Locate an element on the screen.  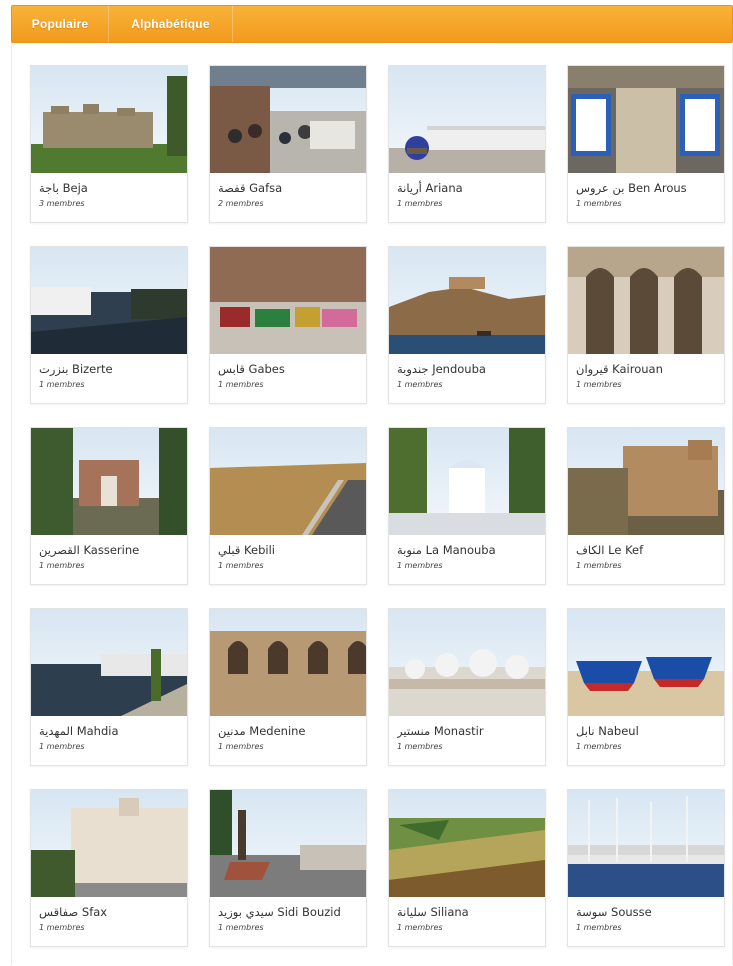
region-name: القصرين Kasserine is located at coordinates (109, 546).